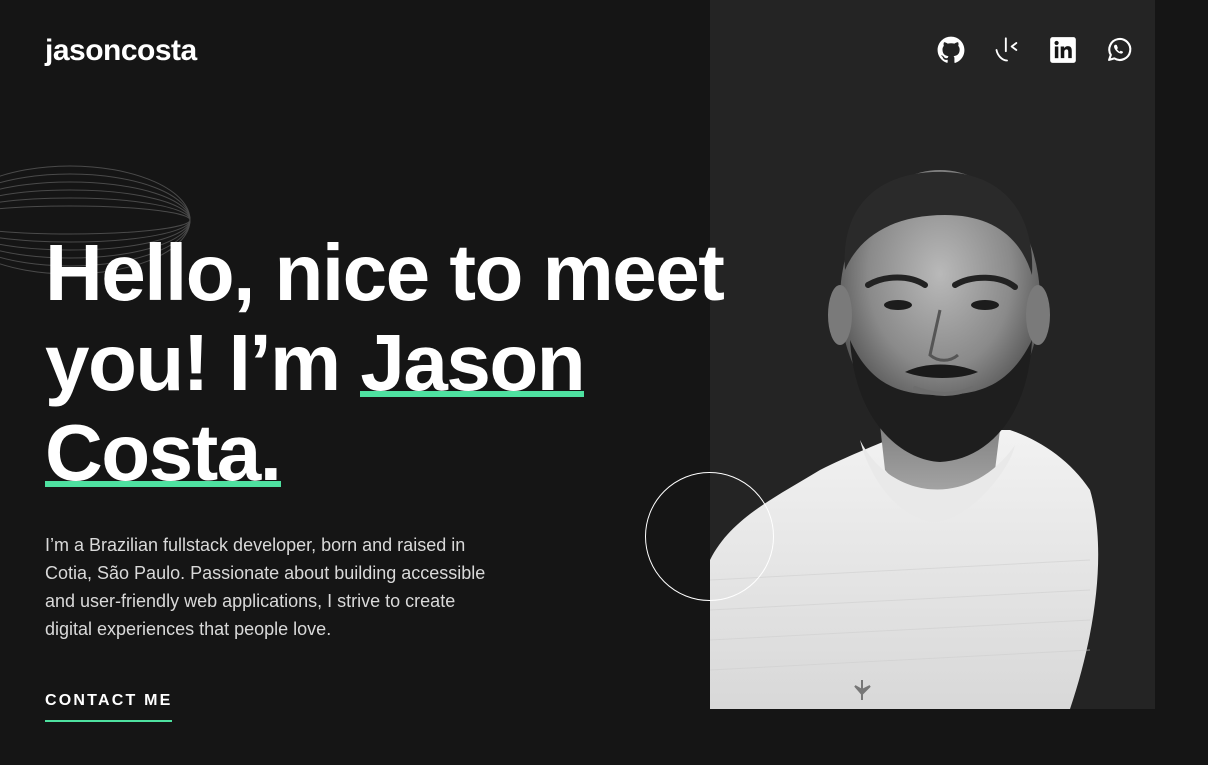  I want to click on linkedin-link, so click(1063, 50).